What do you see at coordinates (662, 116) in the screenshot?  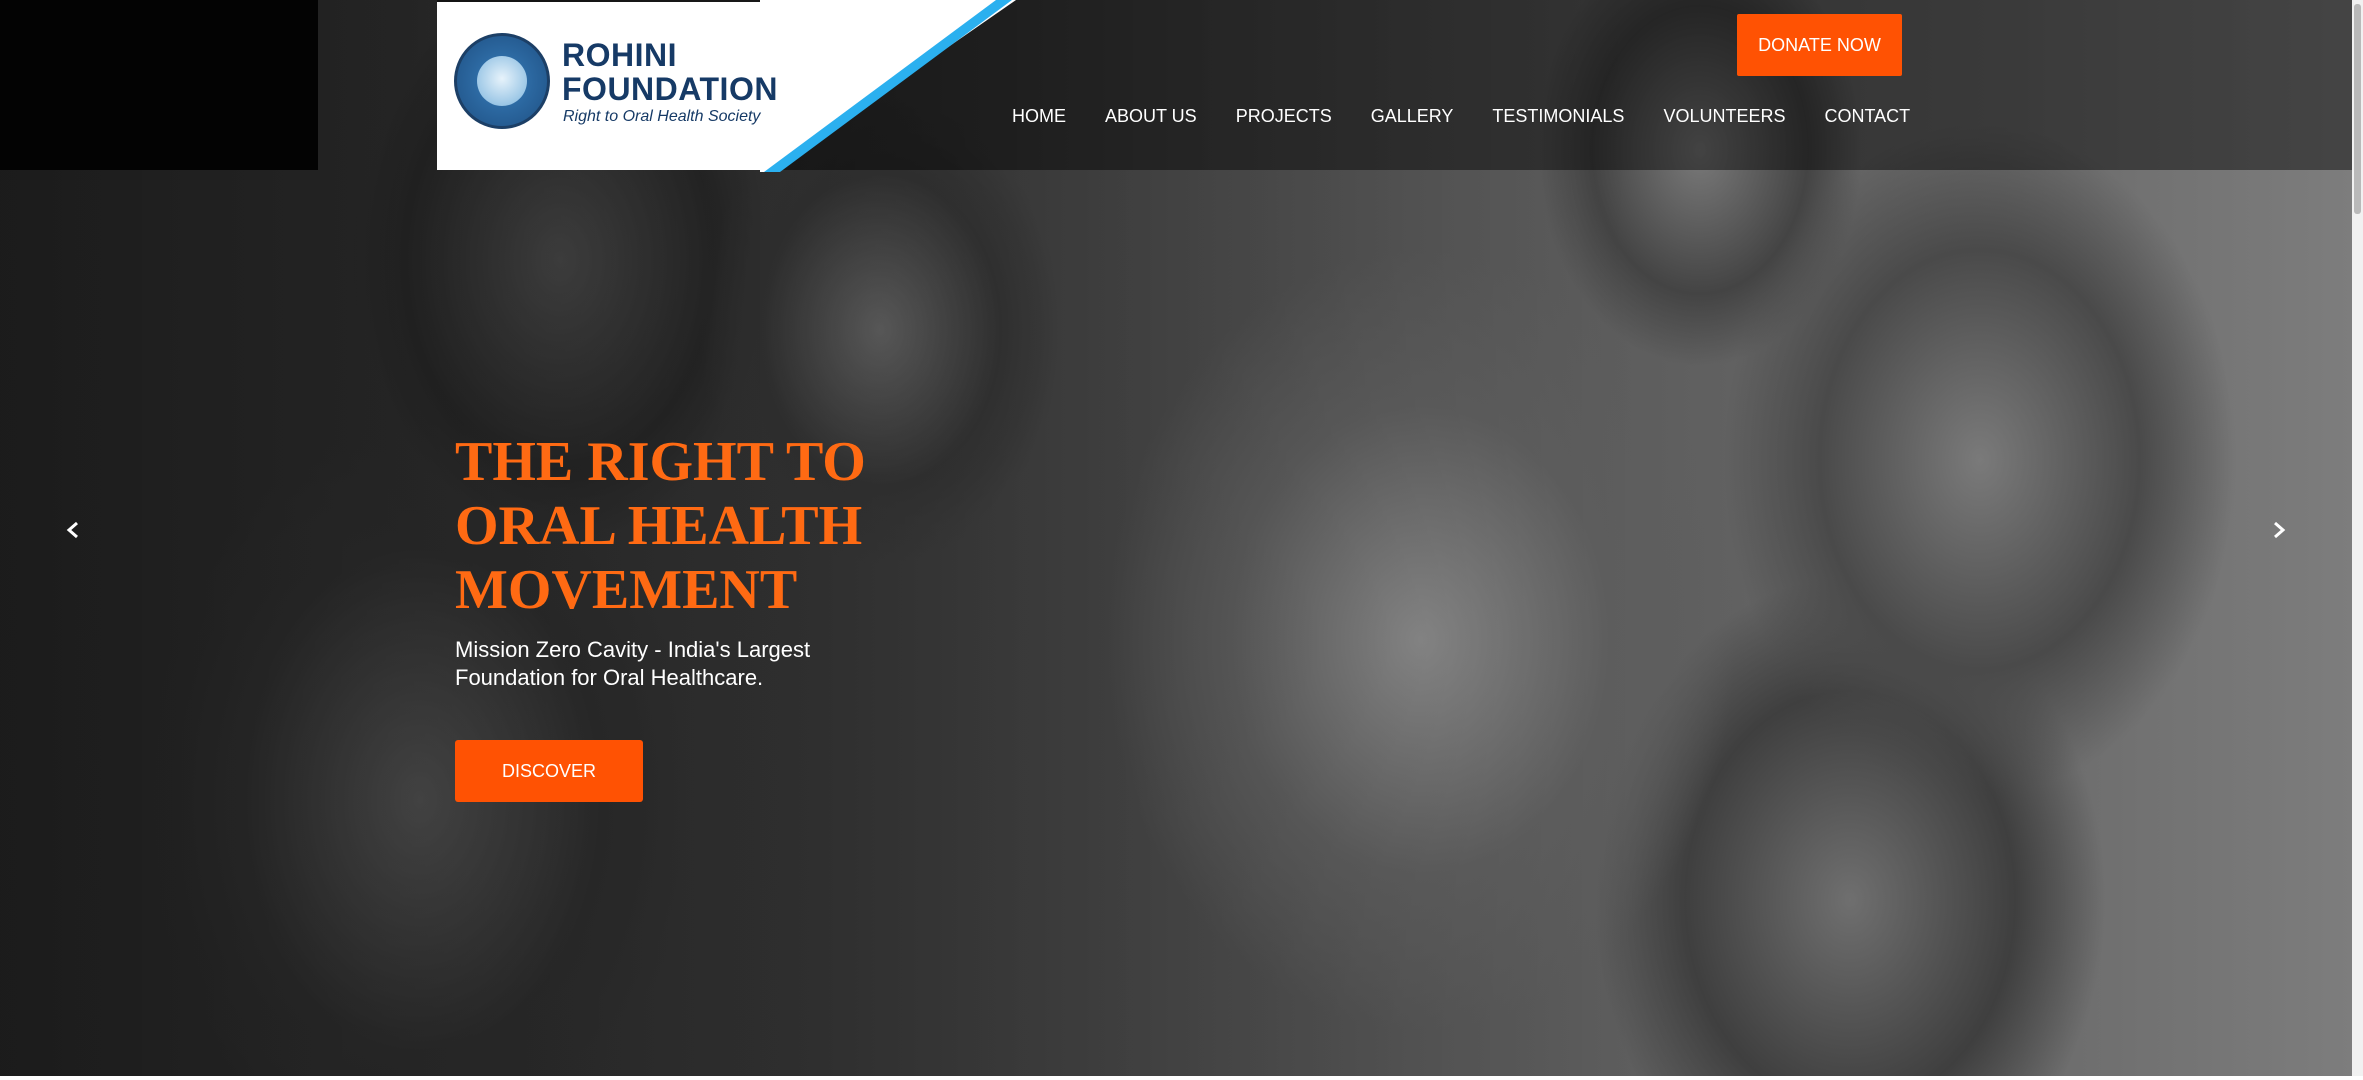 I see `logo-tagline: Right to Oral Health Society` at bounding box center [662, 116].